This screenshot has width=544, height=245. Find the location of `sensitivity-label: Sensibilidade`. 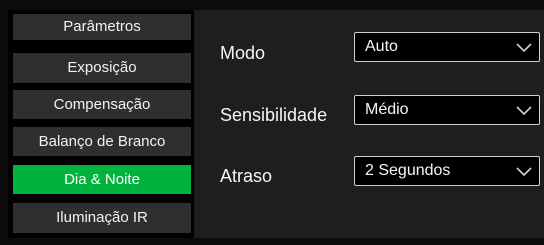

sensitivity-label: Sensibilidade is located at coordinates (274, 115).